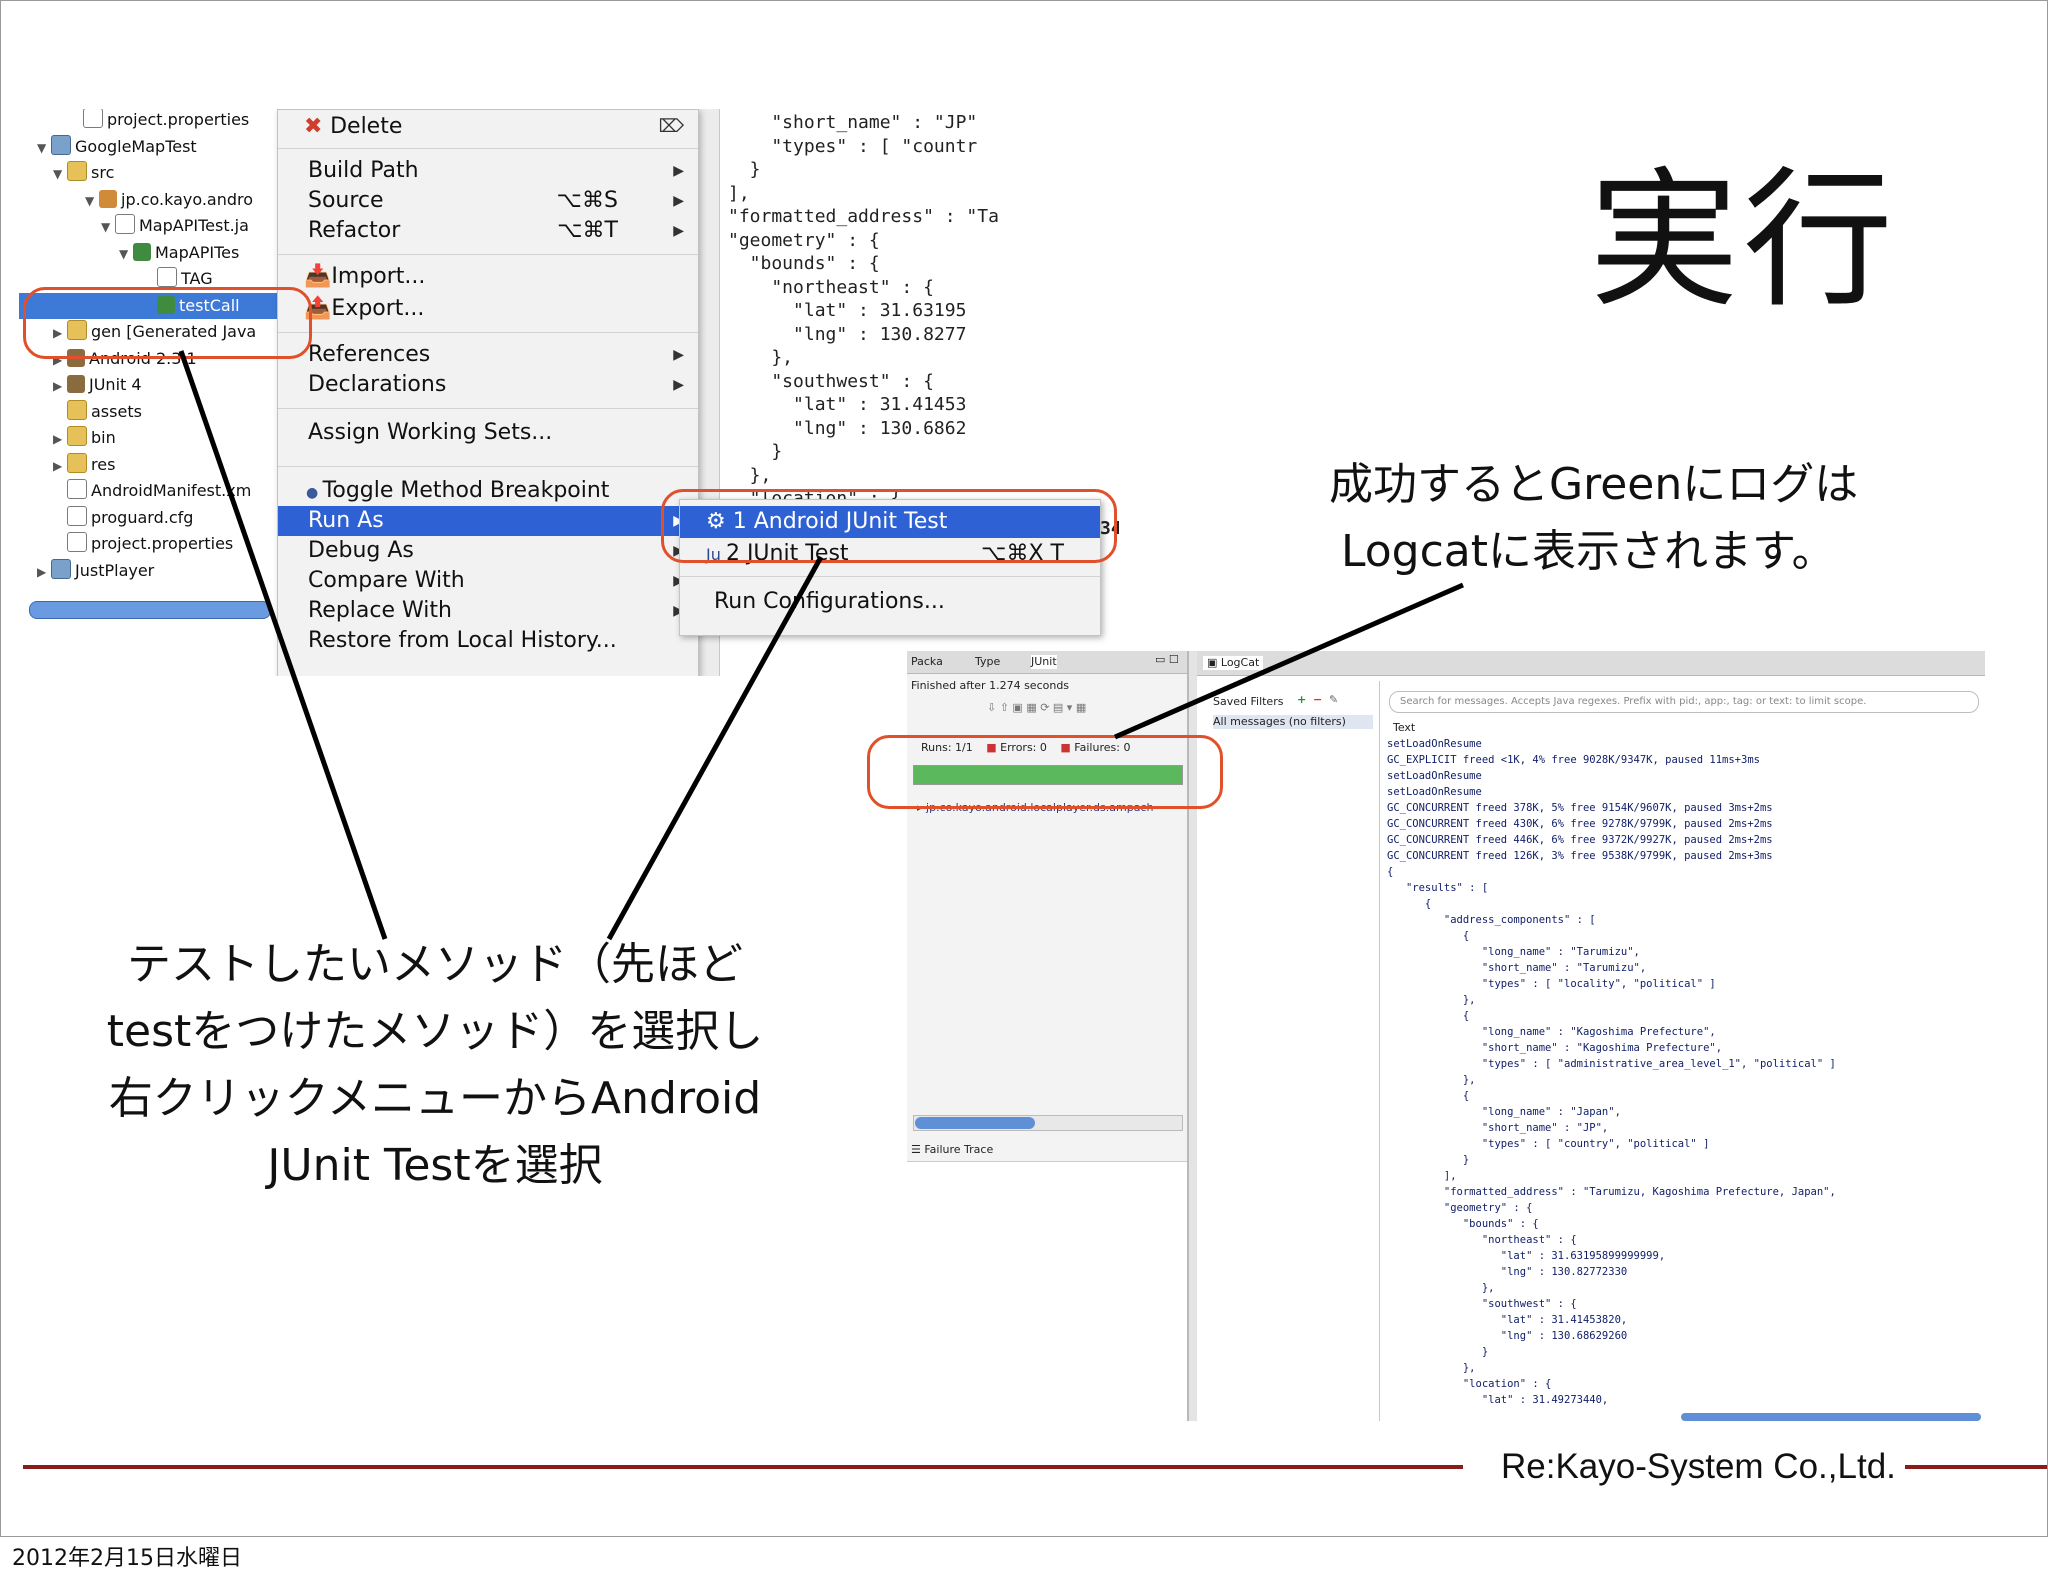 Image resolution: width=2048 pixels, height=1577 pixels. Describe the element at coordinates (1976, 1467) in the screenshot. I see `footer-rule-right` at that location.